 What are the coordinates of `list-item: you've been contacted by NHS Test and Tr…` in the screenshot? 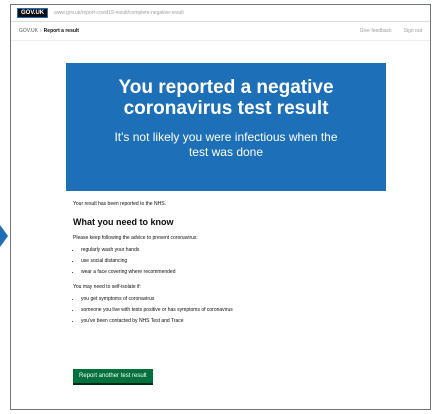 It's located at (227, 321).